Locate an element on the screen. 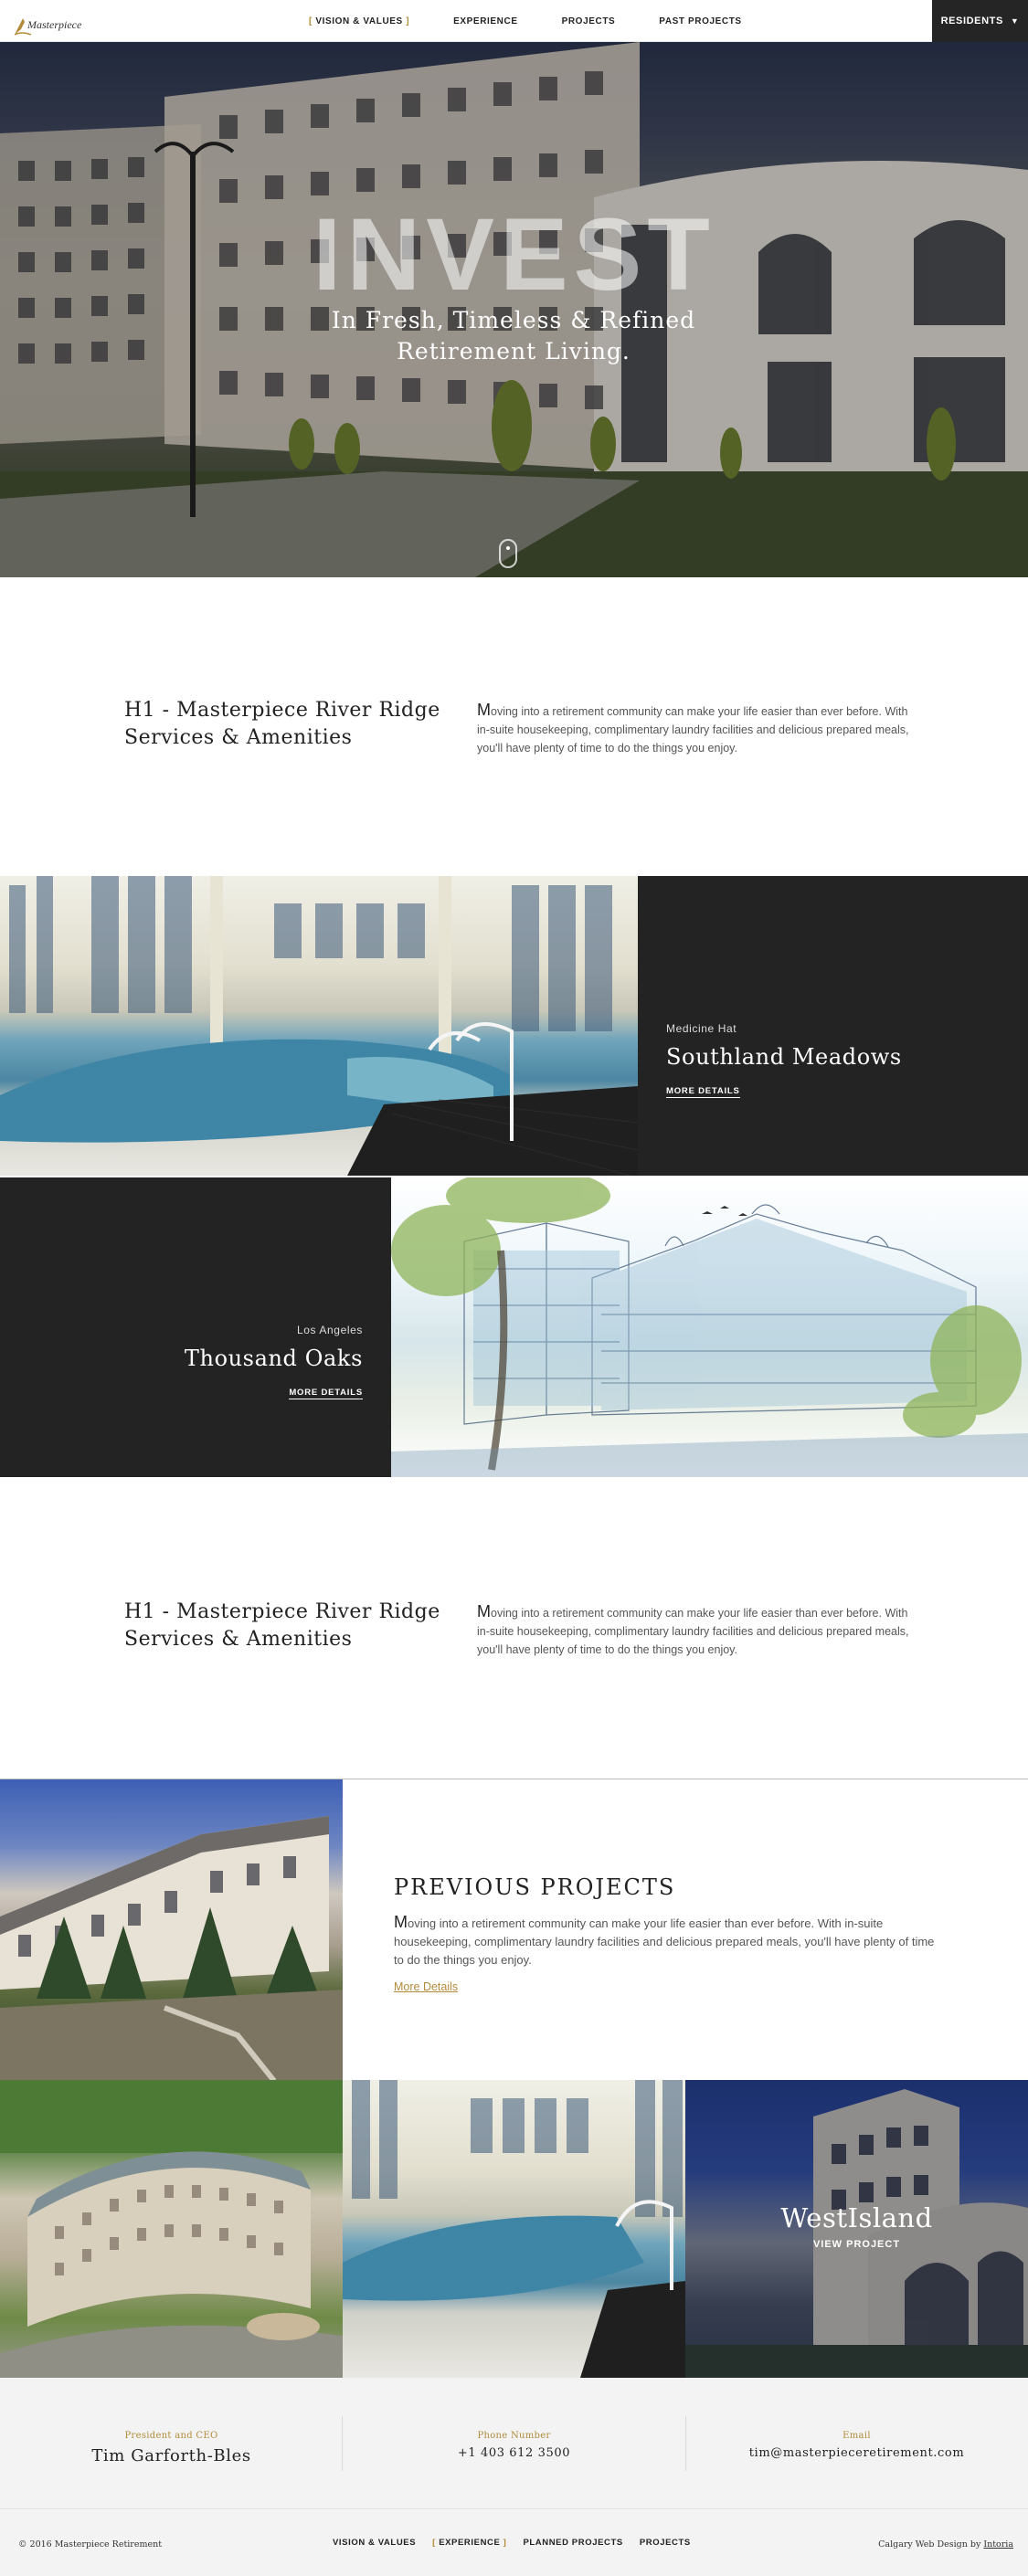  project-location: Medicine Hat is located at coordinates (702, 1028).